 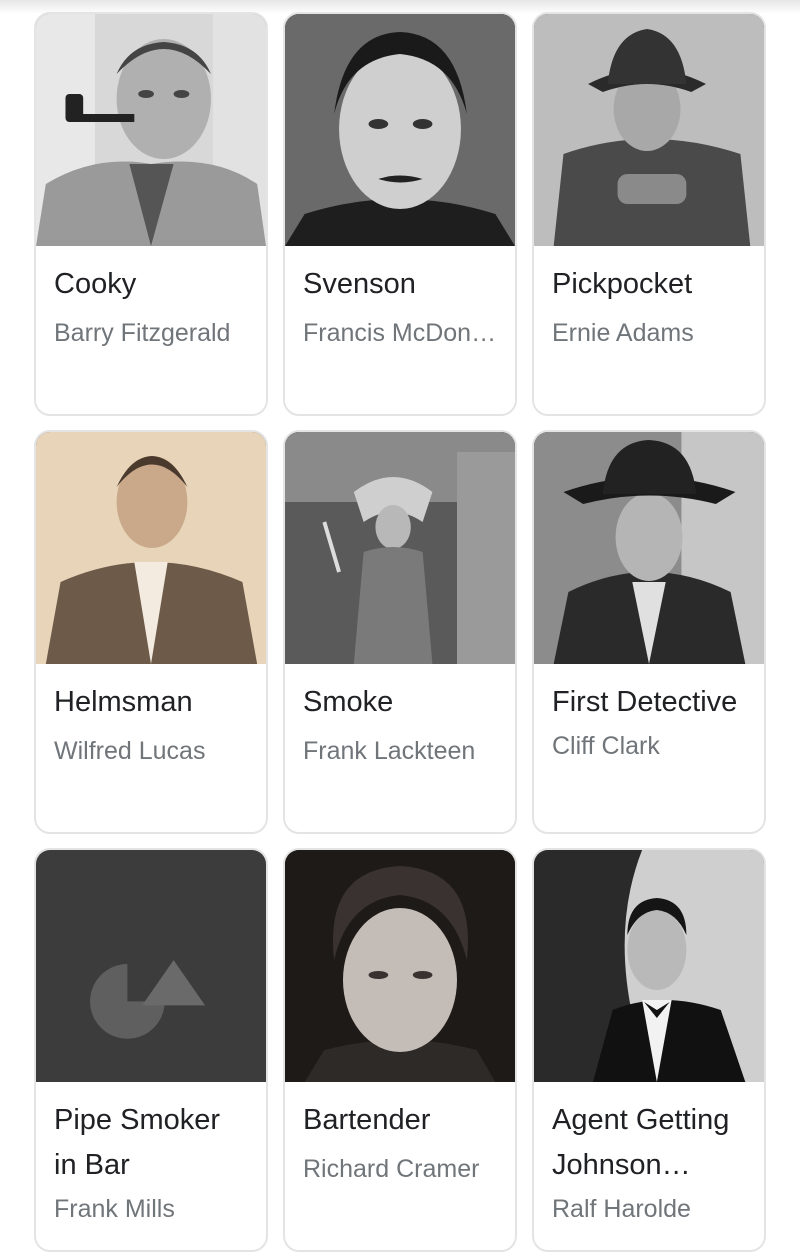 I want to click on actor-name: Ralf Harolde, so click(x=621, y=1209).